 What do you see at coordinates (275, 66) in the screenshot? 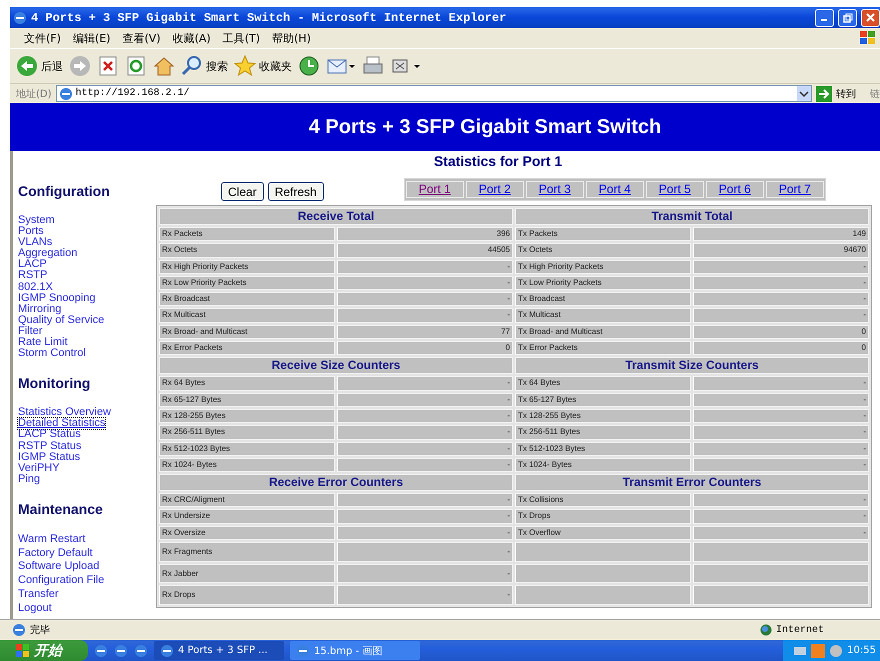
I see `toolbar-label: 收藏夹` at bounding box center [275, 66].